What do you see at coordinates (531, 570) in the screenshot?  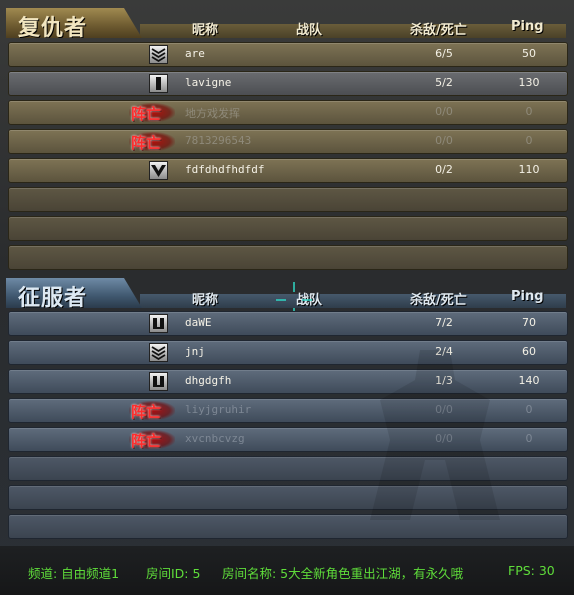 I see `fps-label: FPS: 30` at bounding box center [531, 570].